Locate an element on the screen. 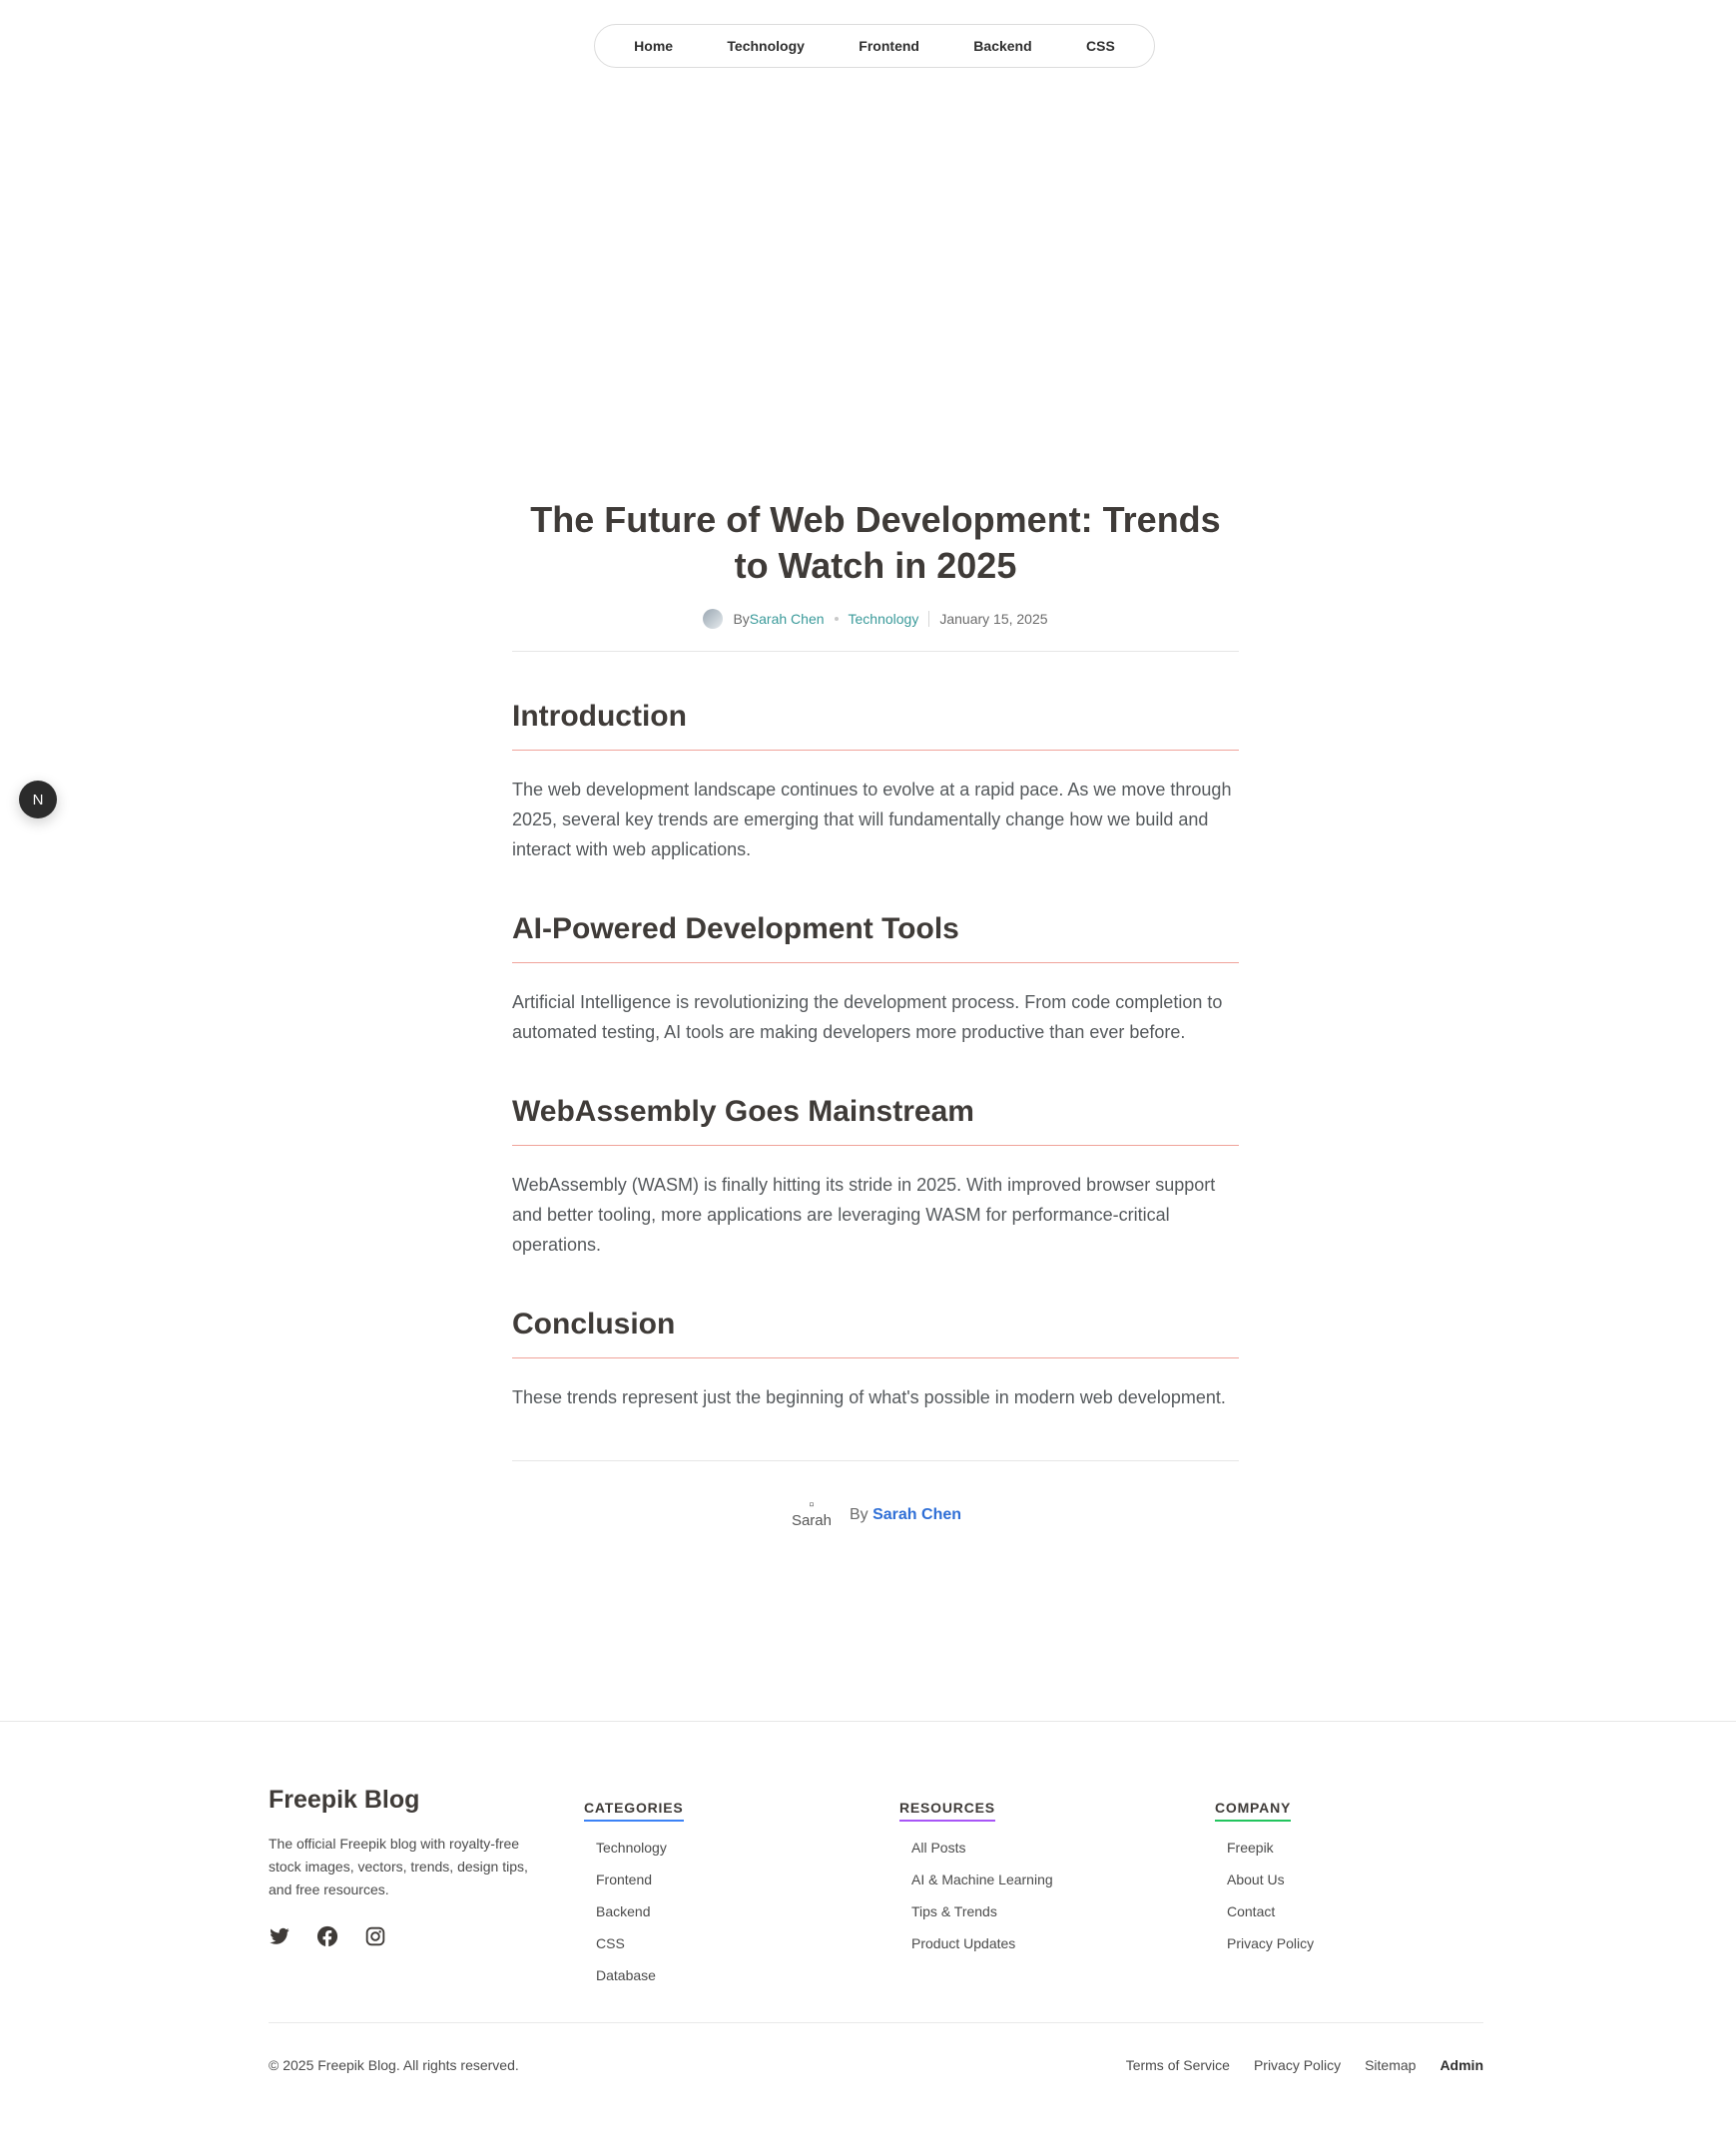 Image resolution: width=1736 pixels, height=2142 pixels. footer-link: All Posts is located at coordinates (982, 1848).